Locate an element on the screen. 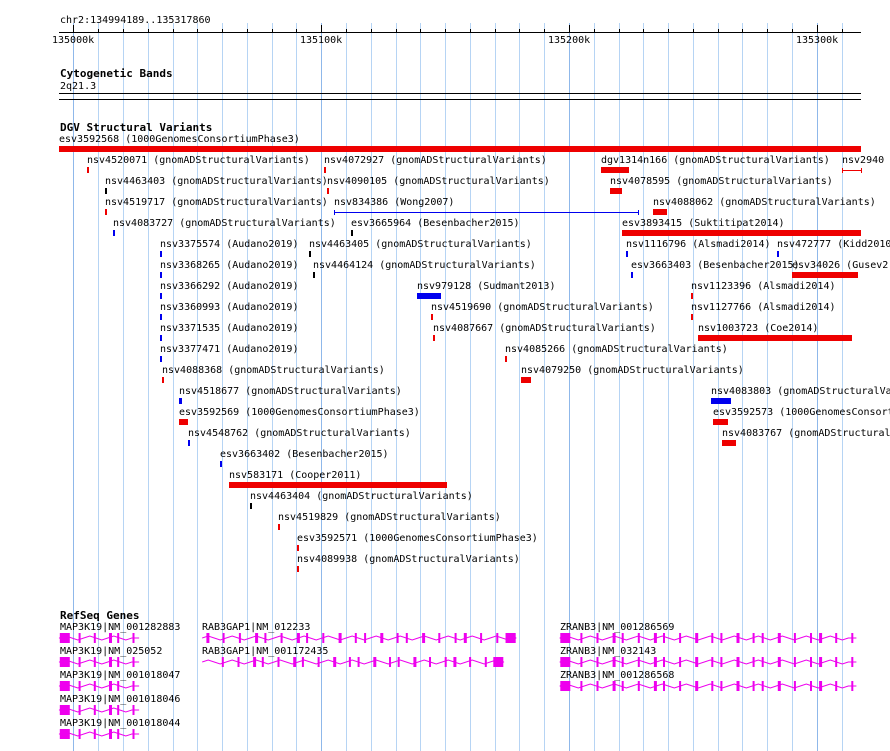 The height and width of the screenshot is (751, 890). refseq-gene-label: RAB3GAP1|NM_012233 is located at coordinates (256, 627).